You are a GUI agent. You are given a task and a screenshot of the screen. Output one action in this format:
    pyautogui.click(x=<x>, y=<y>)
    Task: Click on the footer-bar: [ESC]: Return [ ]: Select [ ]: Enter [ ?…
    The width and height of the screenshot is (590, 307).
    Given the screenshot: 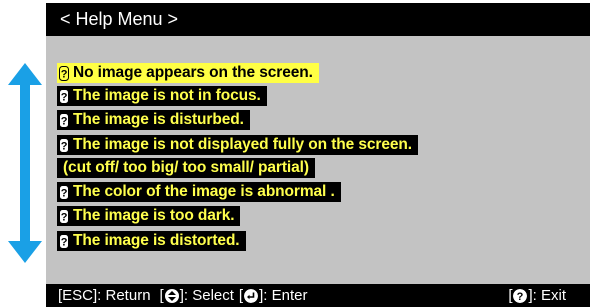 What is the action you would take?
    pyautogui.click(x=318, y=295)
    